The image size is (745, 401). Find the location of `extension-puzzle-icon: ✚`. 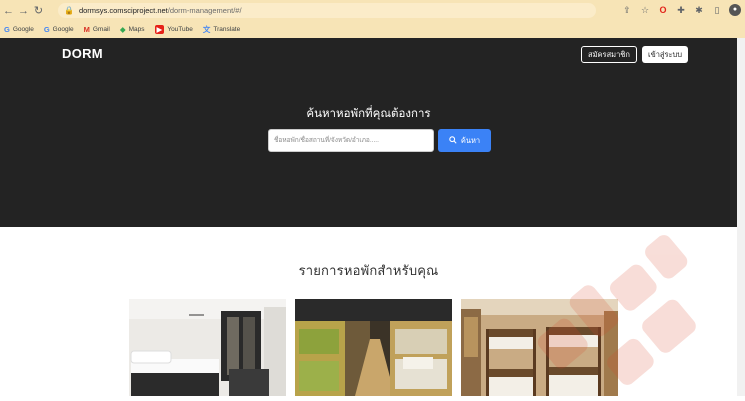

extension-puzzle-icon: ✚ is located at coordinates (681, 10).